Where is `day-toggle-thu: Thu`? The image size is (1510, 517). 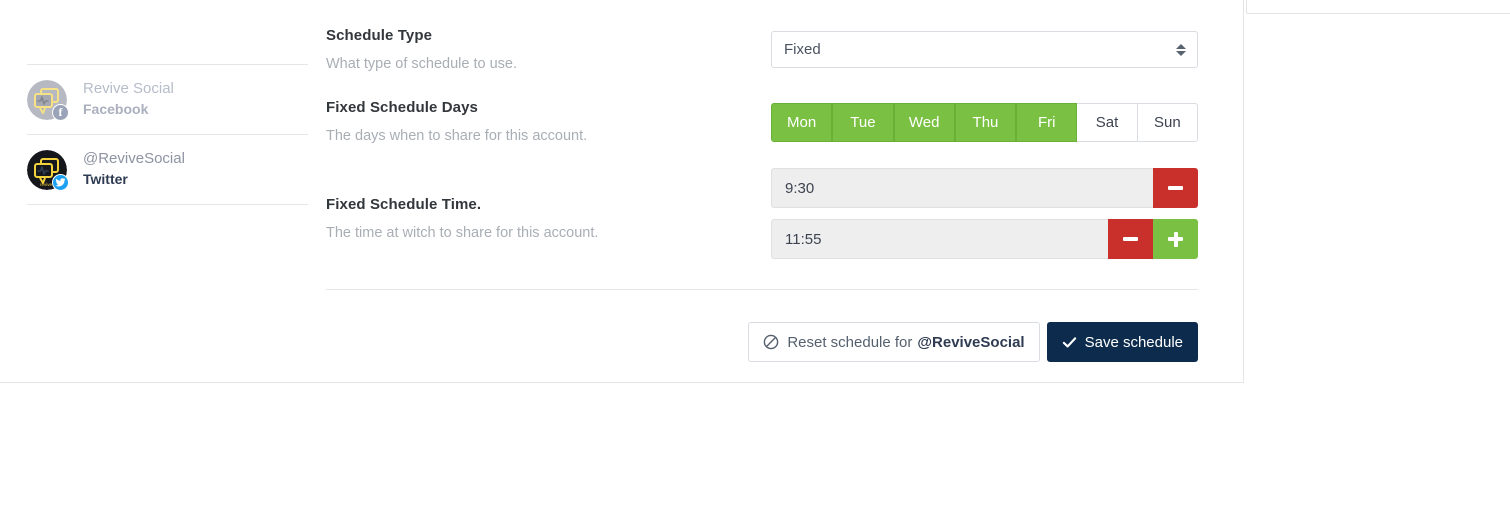 day-toggle-thu: Thu is located at coordinates (985, 122).